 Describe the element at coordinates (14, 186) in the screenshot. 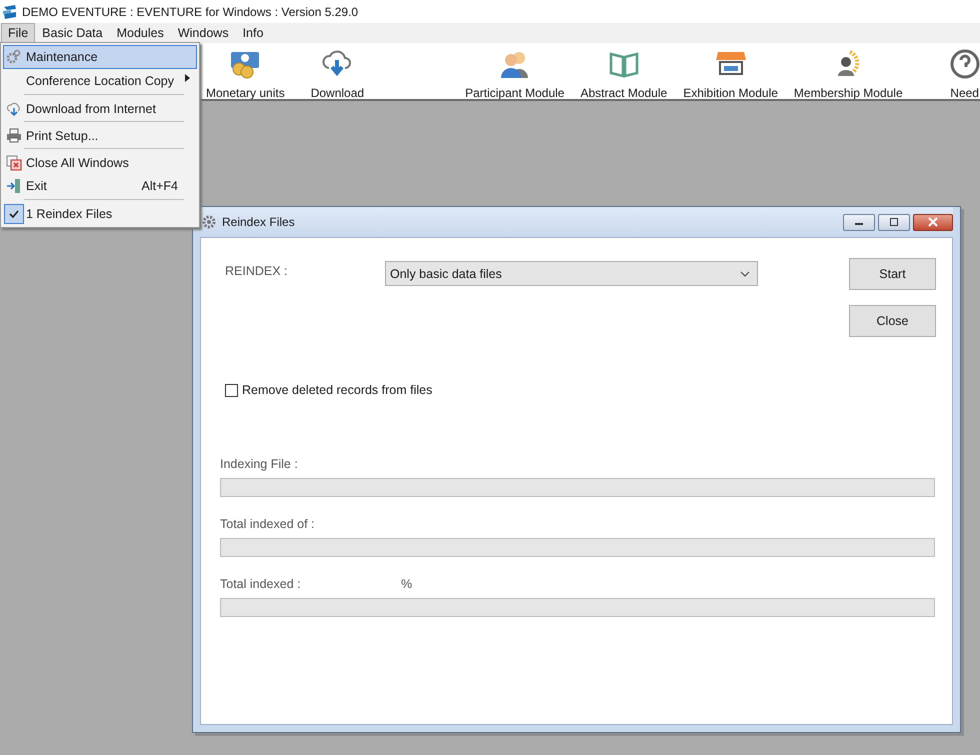

I see `exit-door-icon` at that location.